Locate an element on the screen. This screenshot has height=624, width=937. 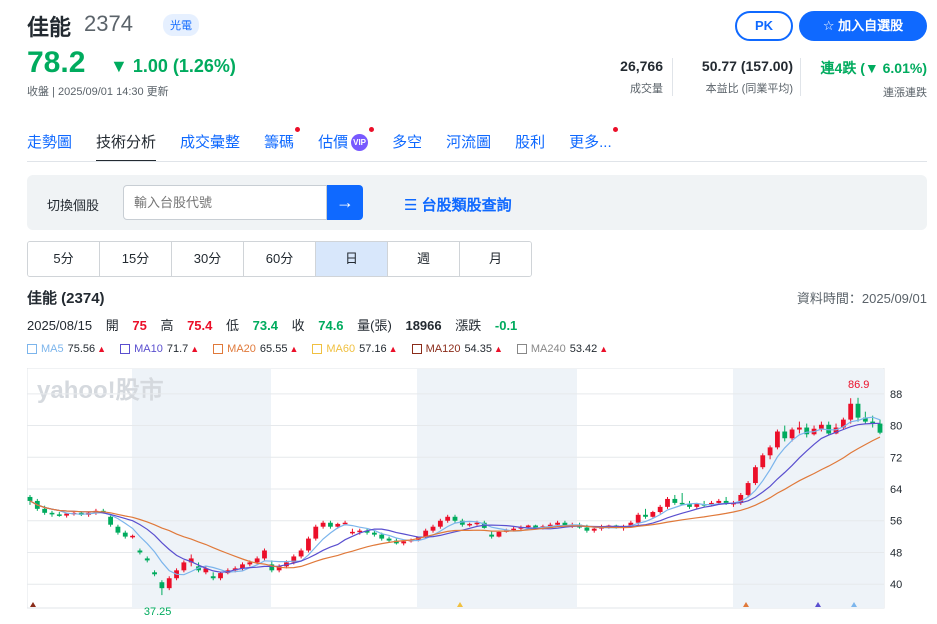
watermark-logo: yahoo!股市 is located at coordinates (100, 390).